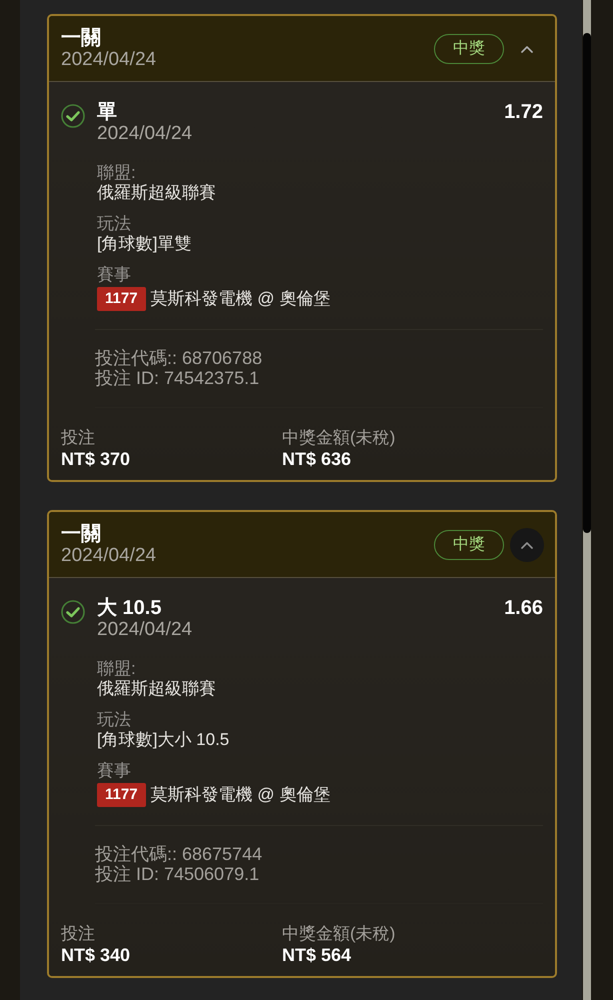 The height and width of the screenshot is (1000, 613). I want to click on bet-code-text: 投注 ID: 74542375.1, so click(177, 378).